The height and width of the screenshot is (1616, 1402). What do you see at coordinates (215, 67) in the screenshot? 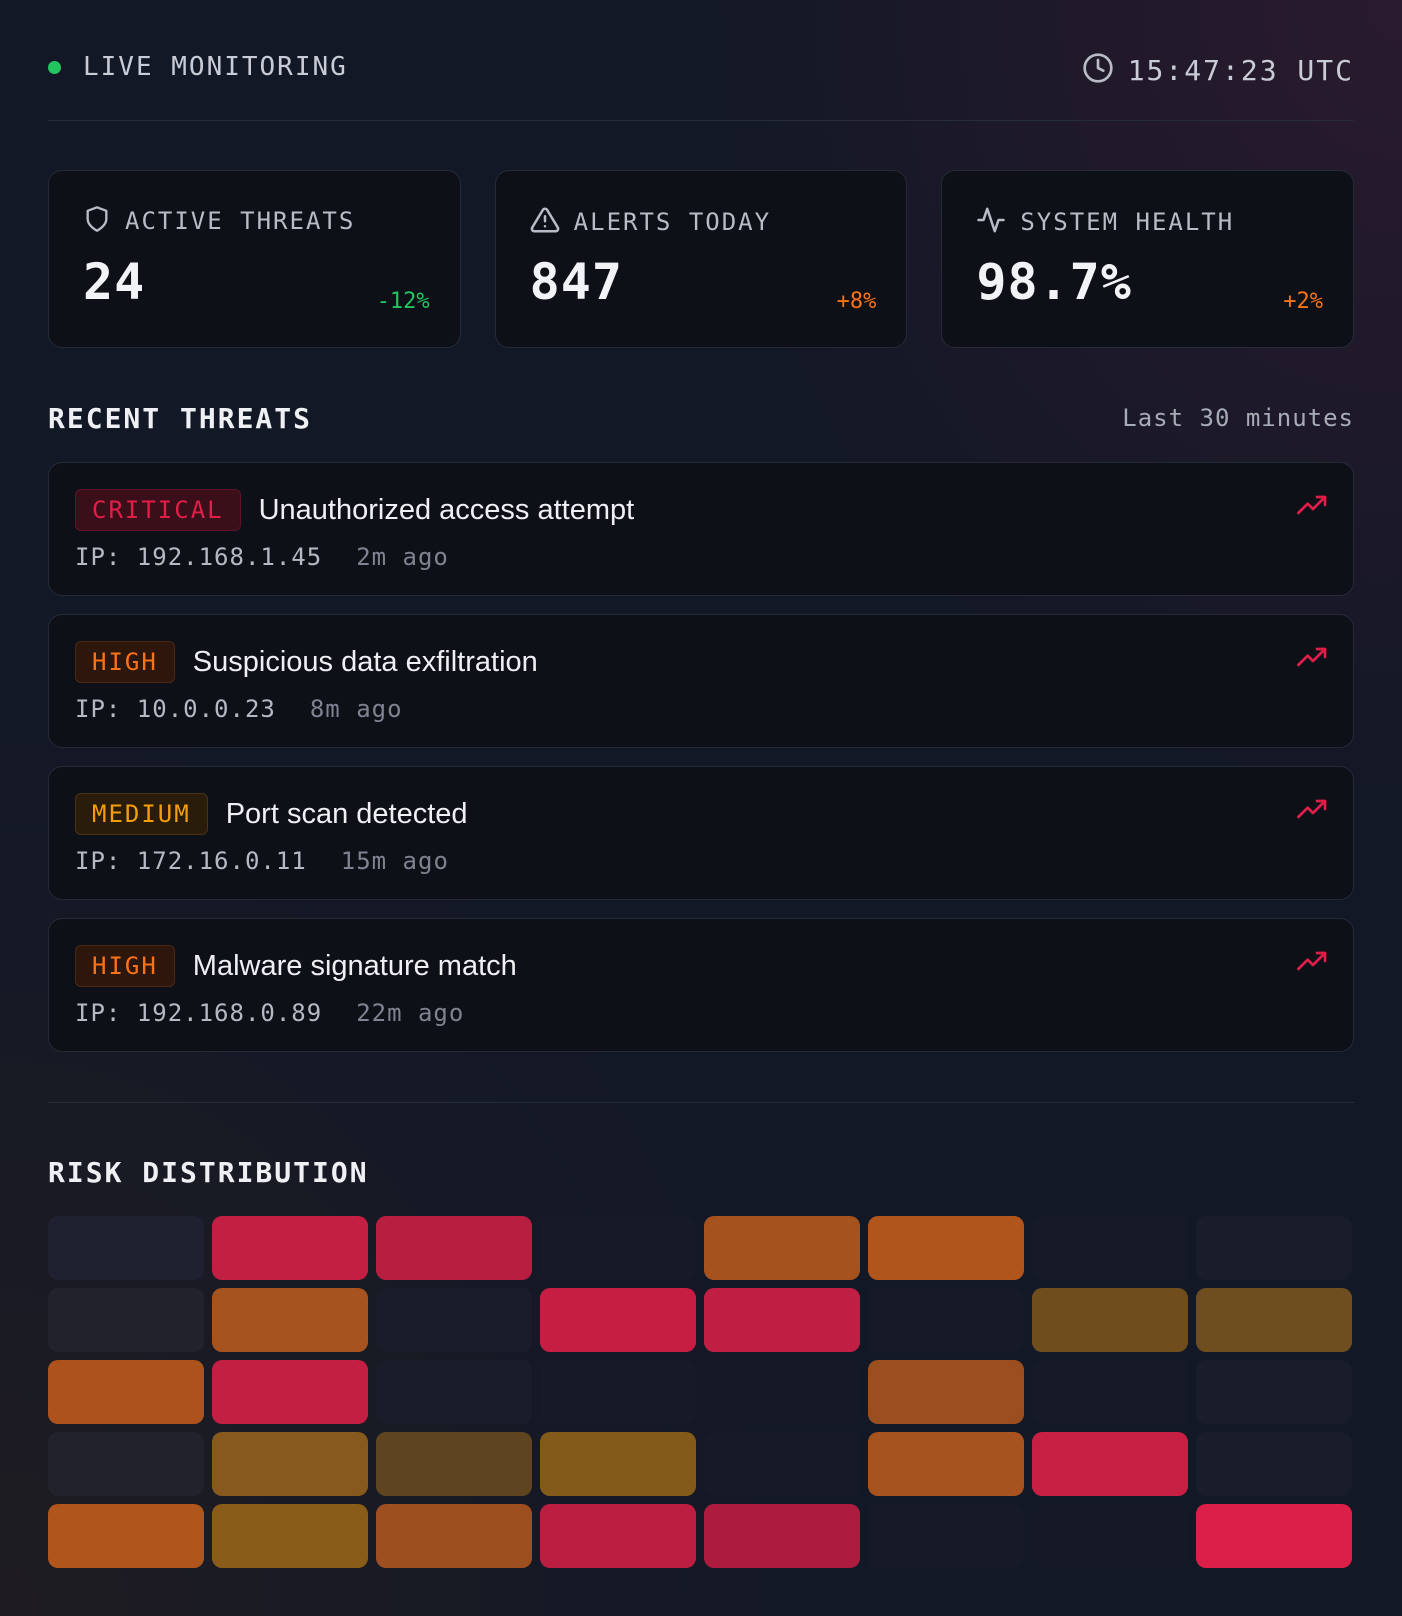
I see `live-status-label: LIVE MONITORING` at bounding box center [215, 67].